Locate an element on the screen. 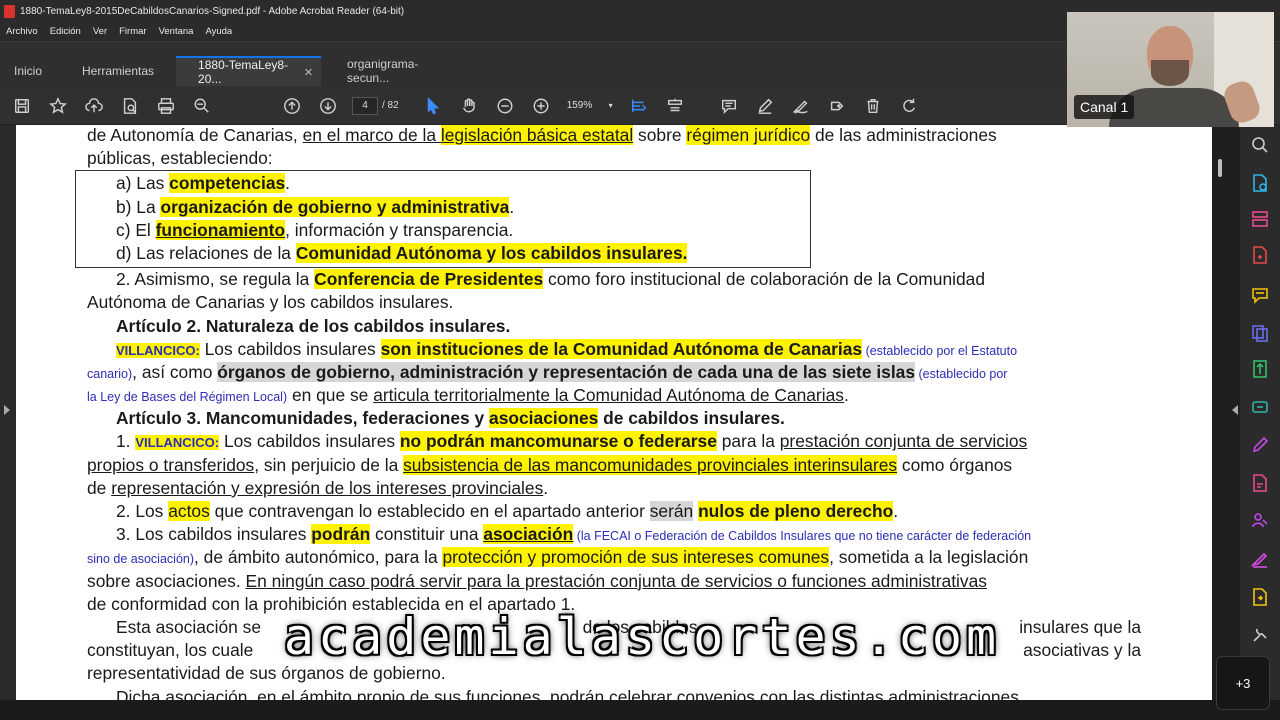  expand-left-icon is located at coordinates (7, 410).